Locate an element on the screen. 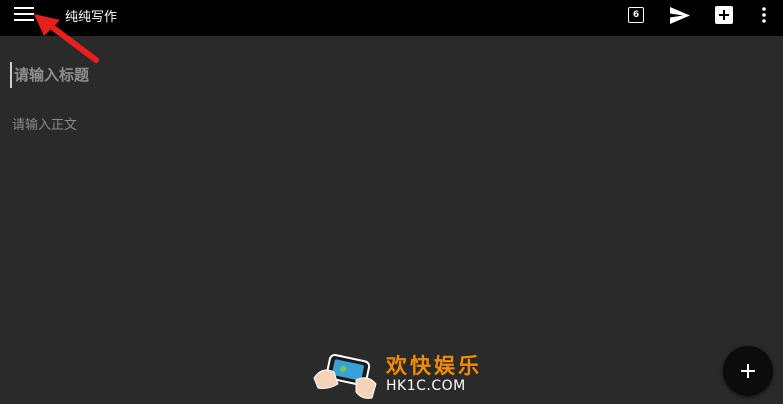 The image size is (783, 404). annotation-arrow-icon is located at coordinates (66, 38).